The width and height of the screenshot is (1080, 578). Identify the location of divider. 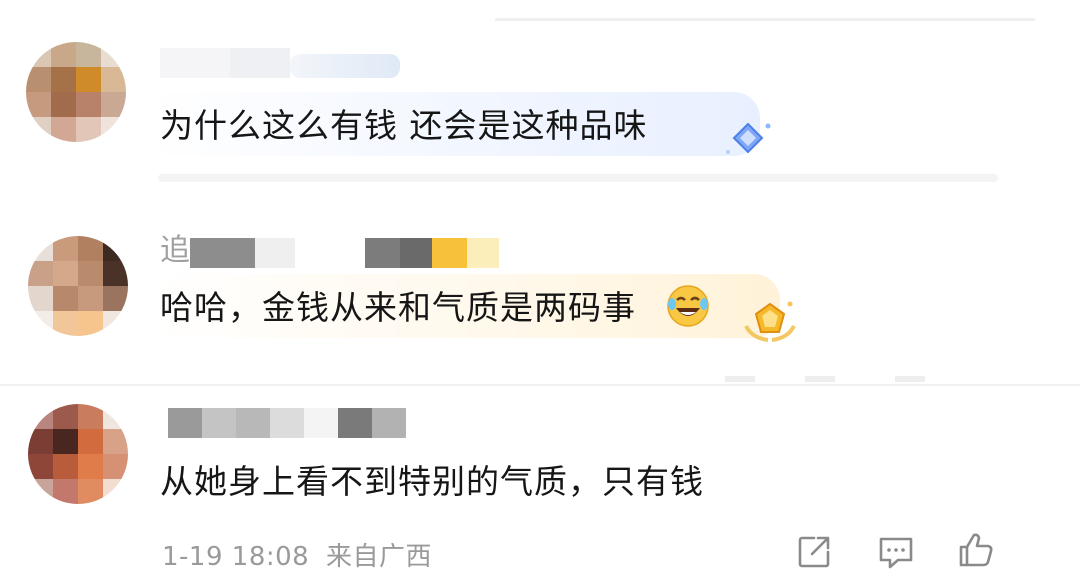
(540, 385).